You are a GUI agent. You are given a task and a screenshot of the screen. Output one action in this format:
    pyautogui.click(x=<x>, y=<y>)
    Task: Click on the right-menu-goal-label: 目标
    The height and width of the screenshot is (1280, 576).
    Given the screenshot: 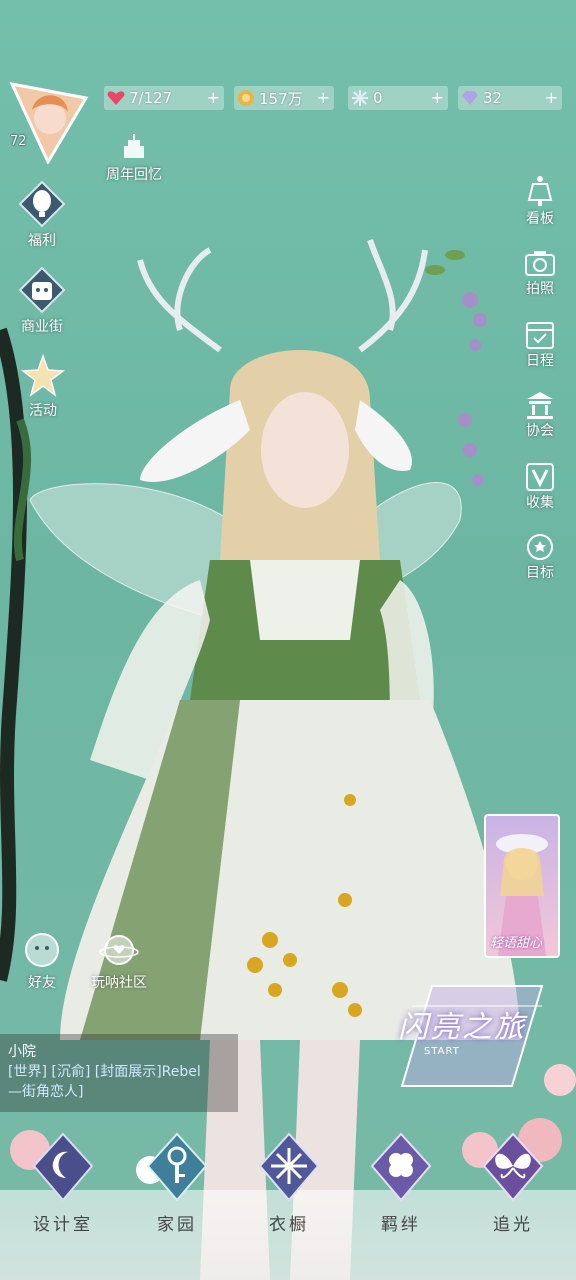 What is the action you would take?
    pyautogui.click(x=540, y=573)
    